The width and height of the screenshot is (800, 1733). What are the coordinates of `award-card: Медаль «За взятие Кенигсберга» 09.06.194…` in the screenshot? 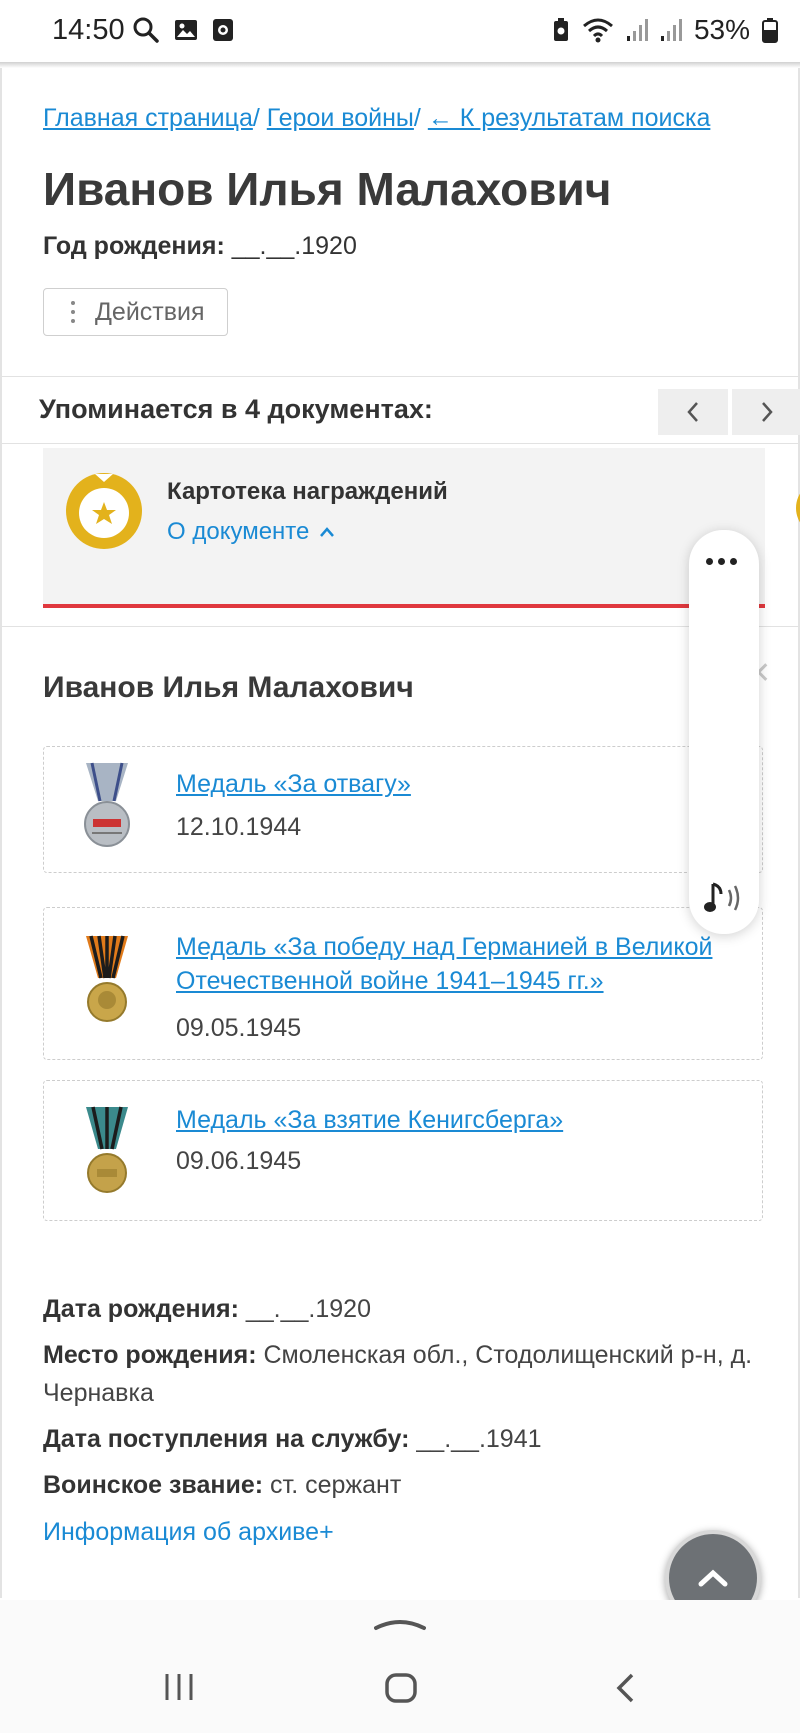 It's located at (403, 1150).